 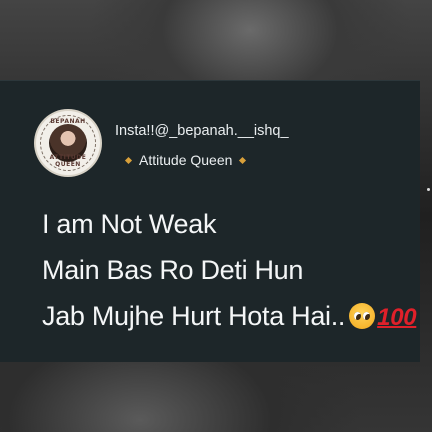 What do you see at coordinates (202, 131) in the screenshot?
I see `instagram-handle: Insta!!@_bepanah.__ishq_` at bounding box center [202, 131].